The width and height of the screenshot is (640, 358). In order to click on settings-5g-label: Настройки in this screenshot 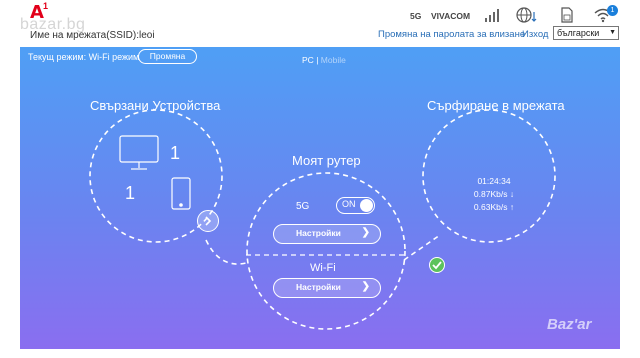, I will do `click(318, 233)`.